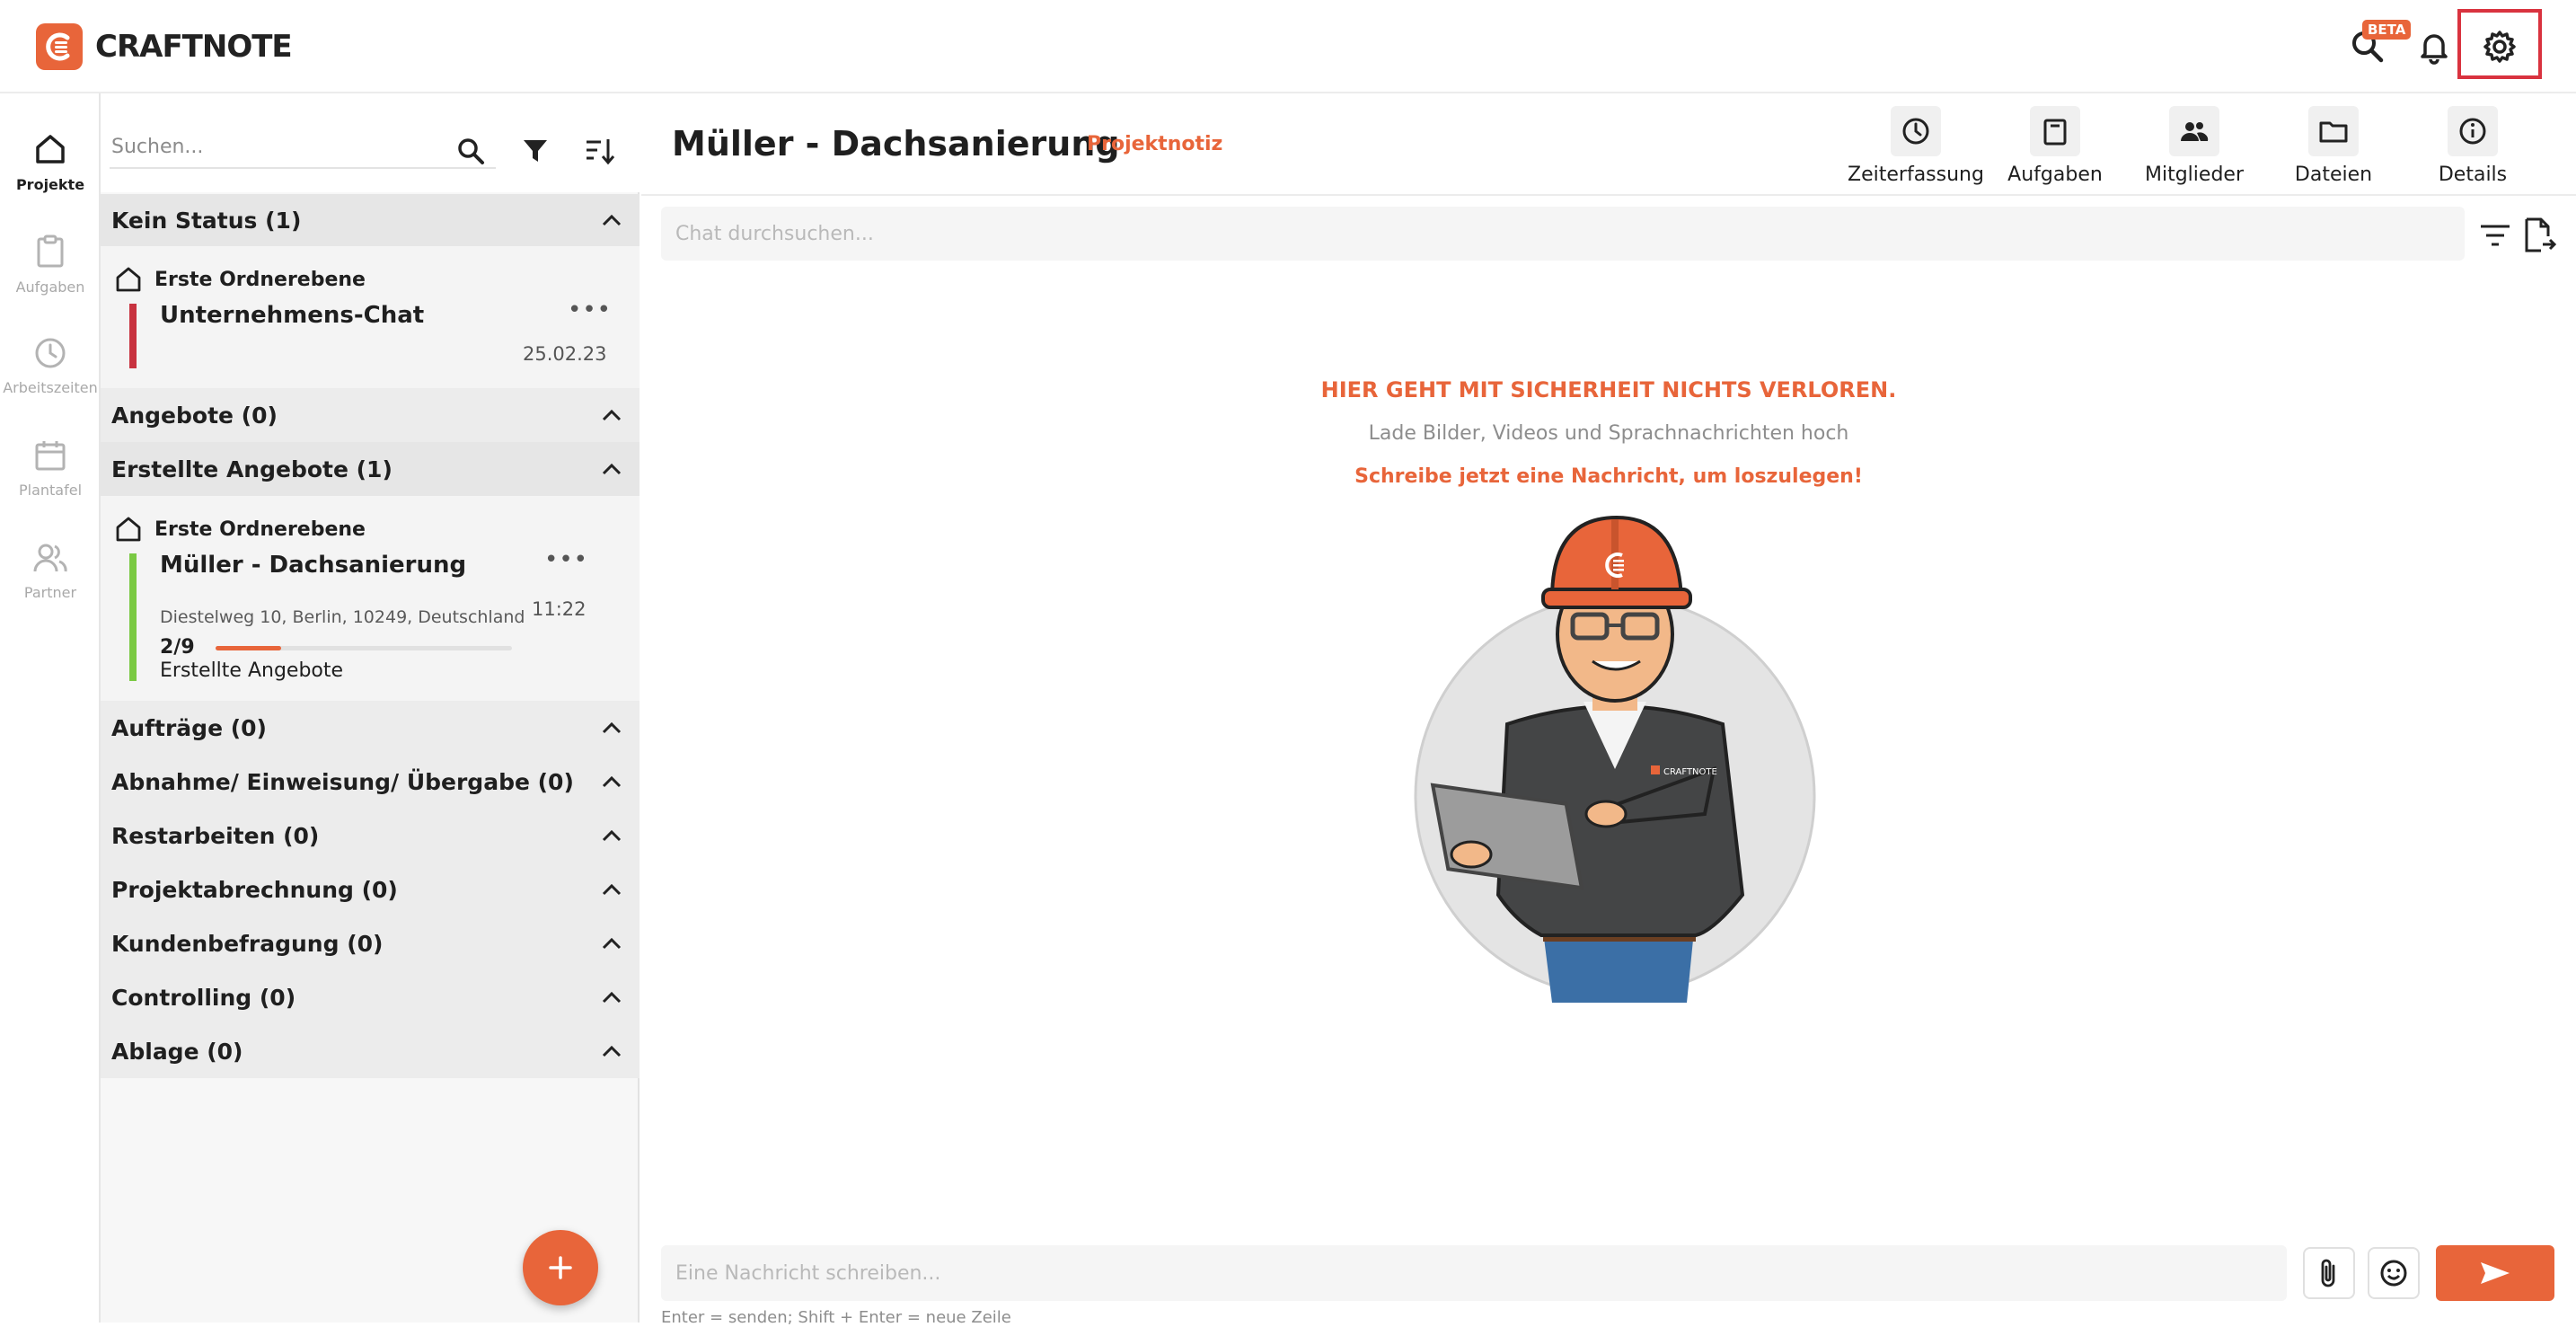 This screenshot has width=2576, height=1327. I want to click on group-controlling: Controlling (0), so click(370, 997).